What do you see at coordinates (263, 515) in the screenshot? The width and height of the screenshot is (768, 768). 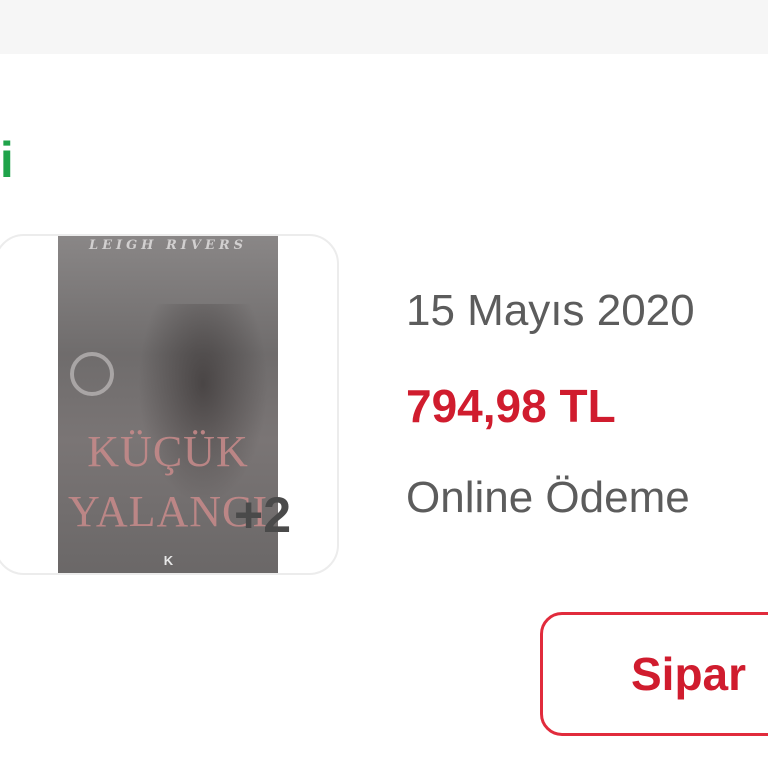 I see `more-items-count: +2` at bounding box center [263, 515].